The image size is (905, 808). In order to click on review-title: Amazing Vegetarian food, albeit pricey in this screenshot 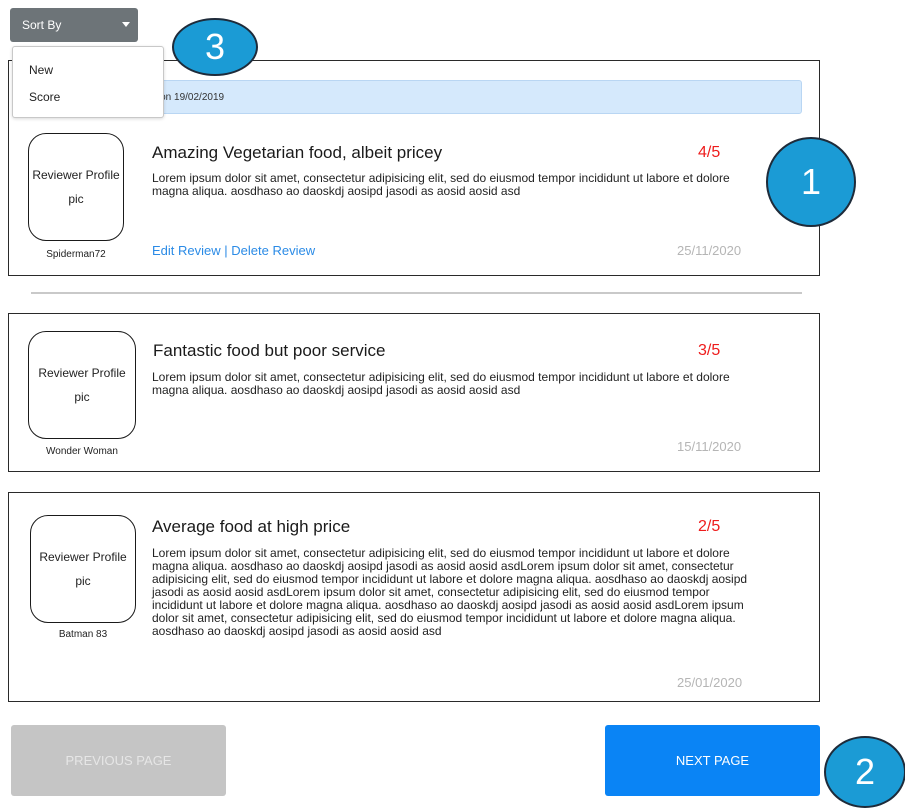, I will do `click(297, 152)`.